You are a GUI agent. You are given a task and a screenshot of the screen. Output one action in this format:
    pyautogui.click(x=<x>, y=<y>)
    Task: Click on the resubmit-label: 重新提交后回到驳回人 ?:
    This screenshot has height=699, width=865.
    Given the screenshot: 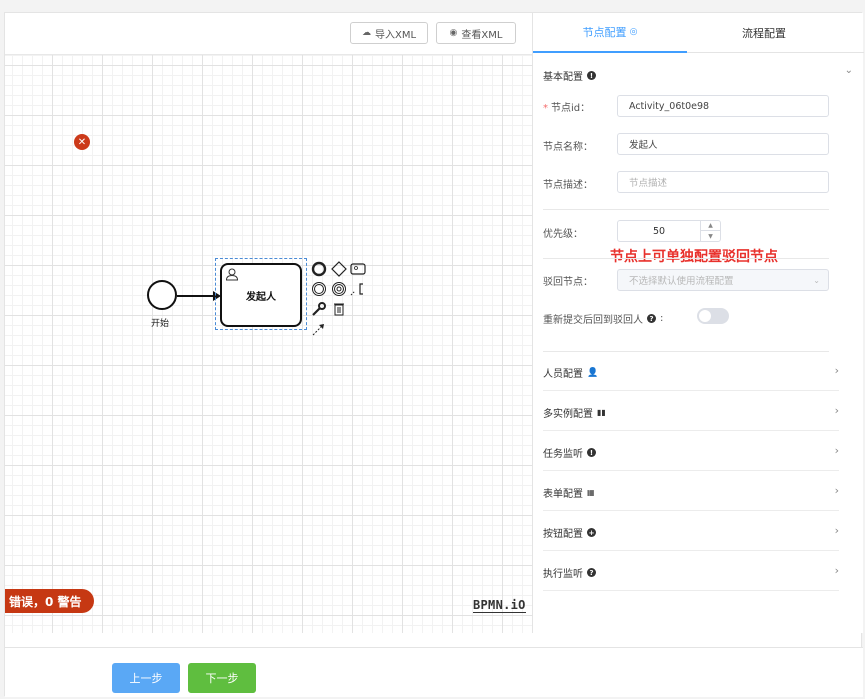 What is the action you would take?
    pyautogui.click(x=603, y=319)
    